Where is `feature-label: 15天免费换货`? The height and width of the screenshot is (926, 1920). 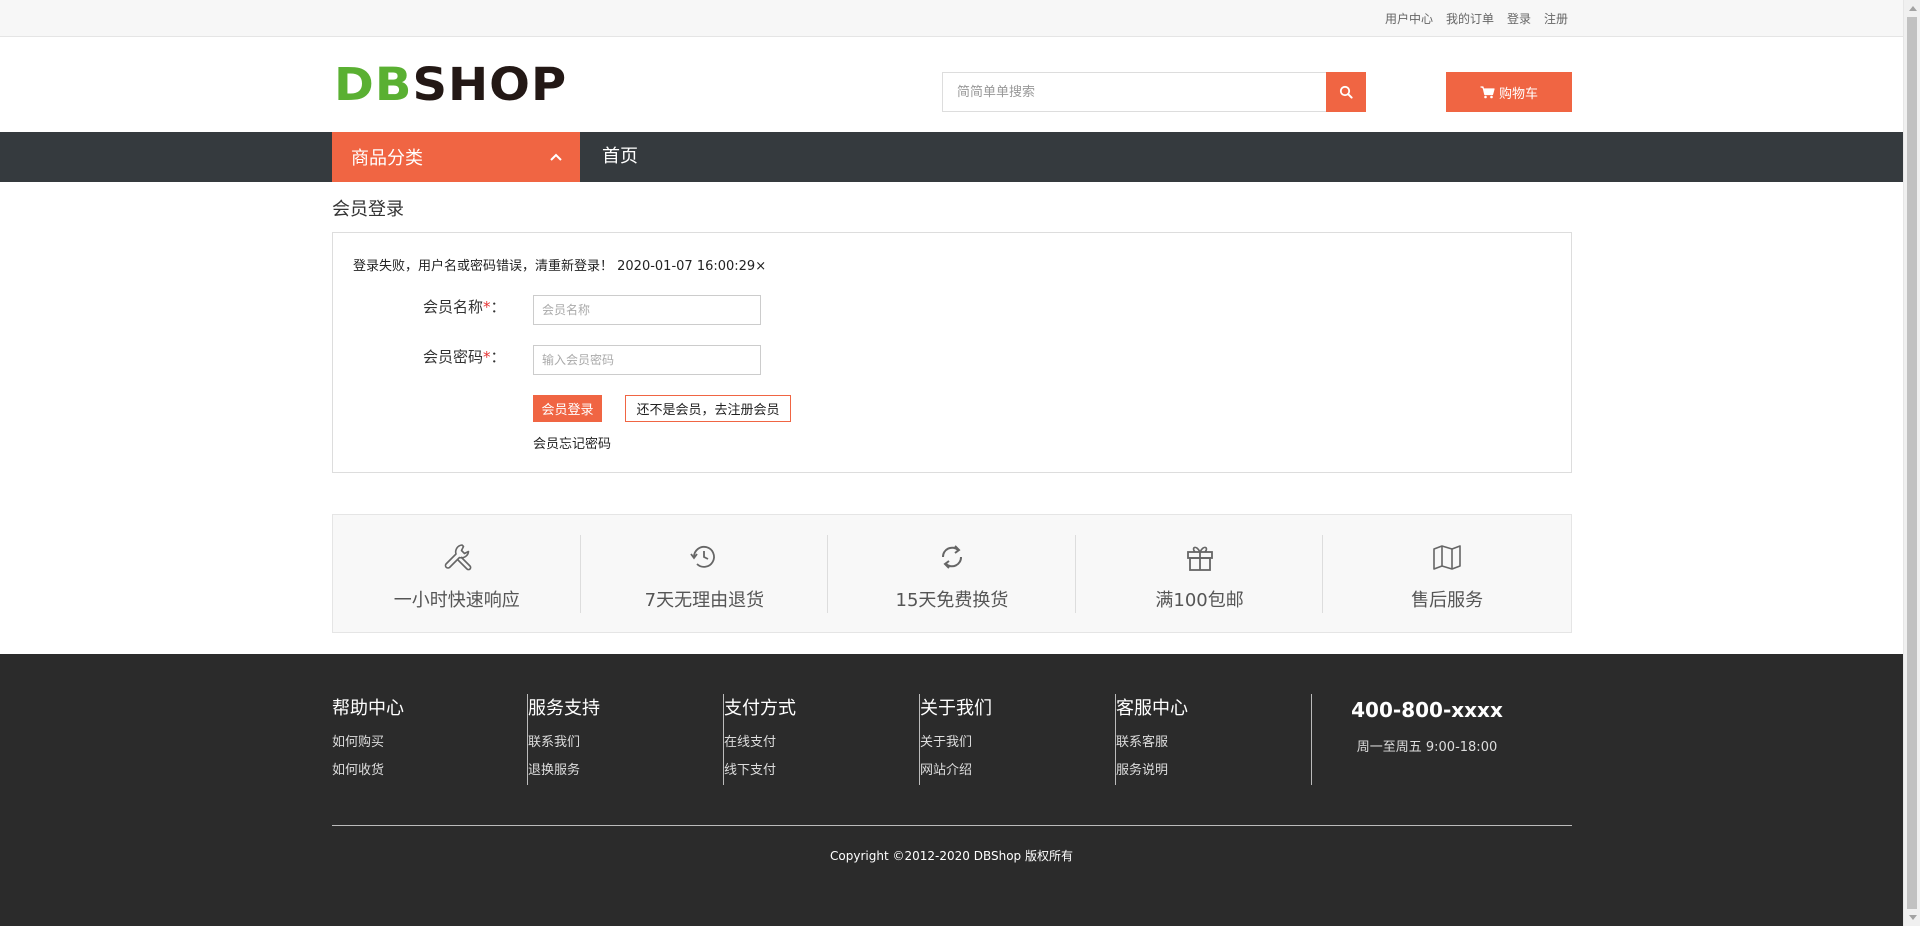
feature-label: 15天免费换货 is located at coordinates (952, 600).